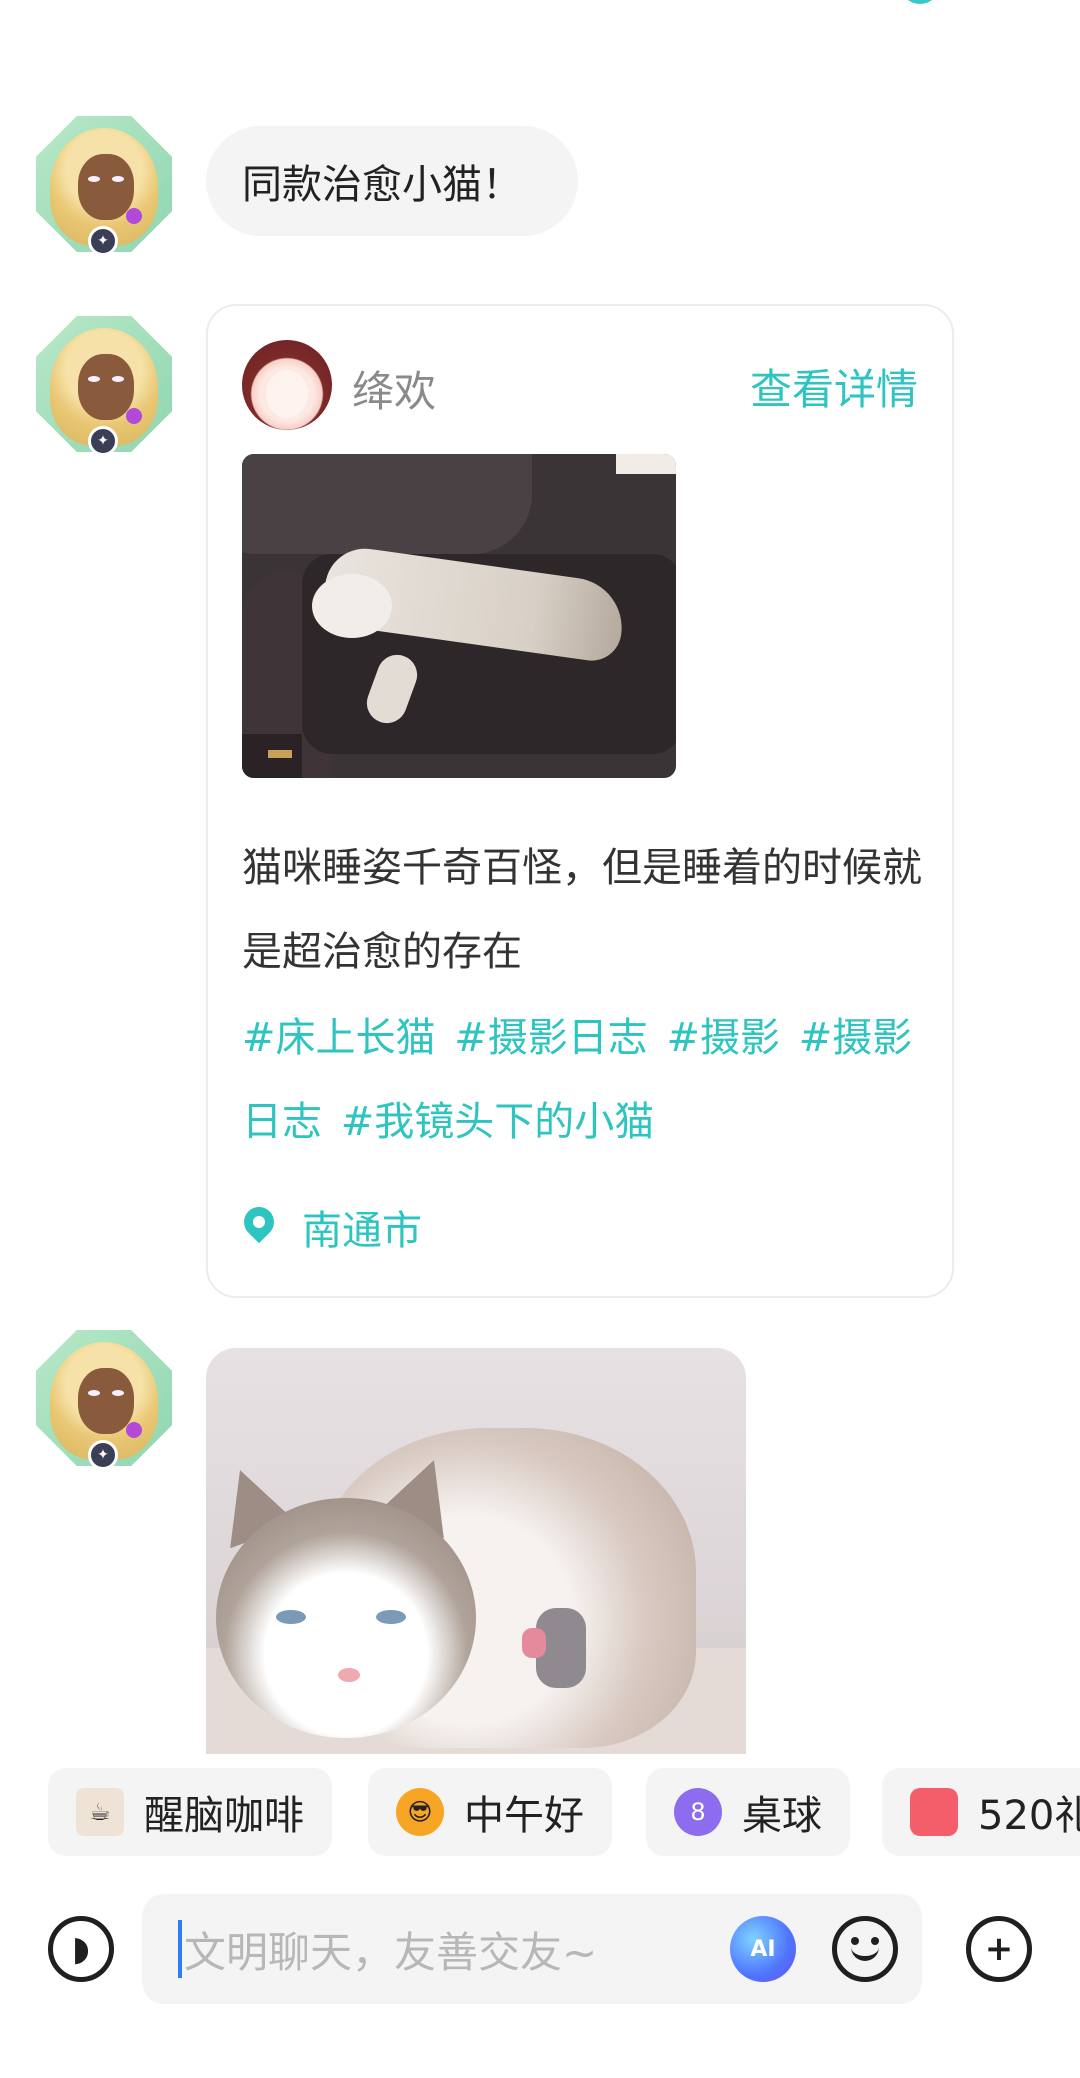 The width and height of the screenshot is (1080, 2078). What do you see at coordinates (934, 1812) in the screenshot?
I see `gift-icon` at bounding box center [934, 1812].